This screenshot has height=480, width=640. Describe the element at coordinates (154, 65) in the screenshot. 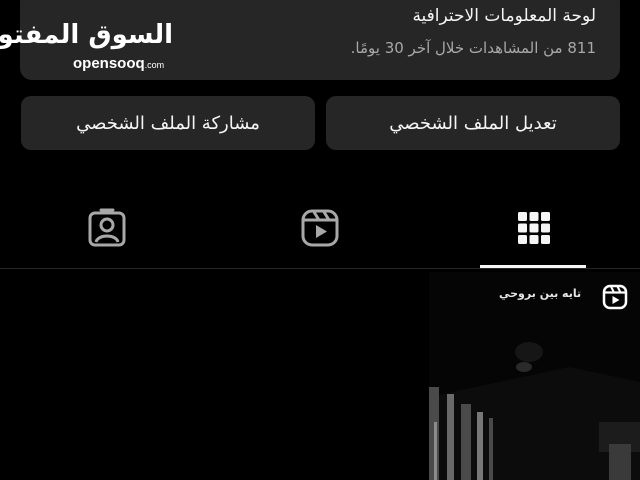

I see `watermark-suffix: .com` at that location.